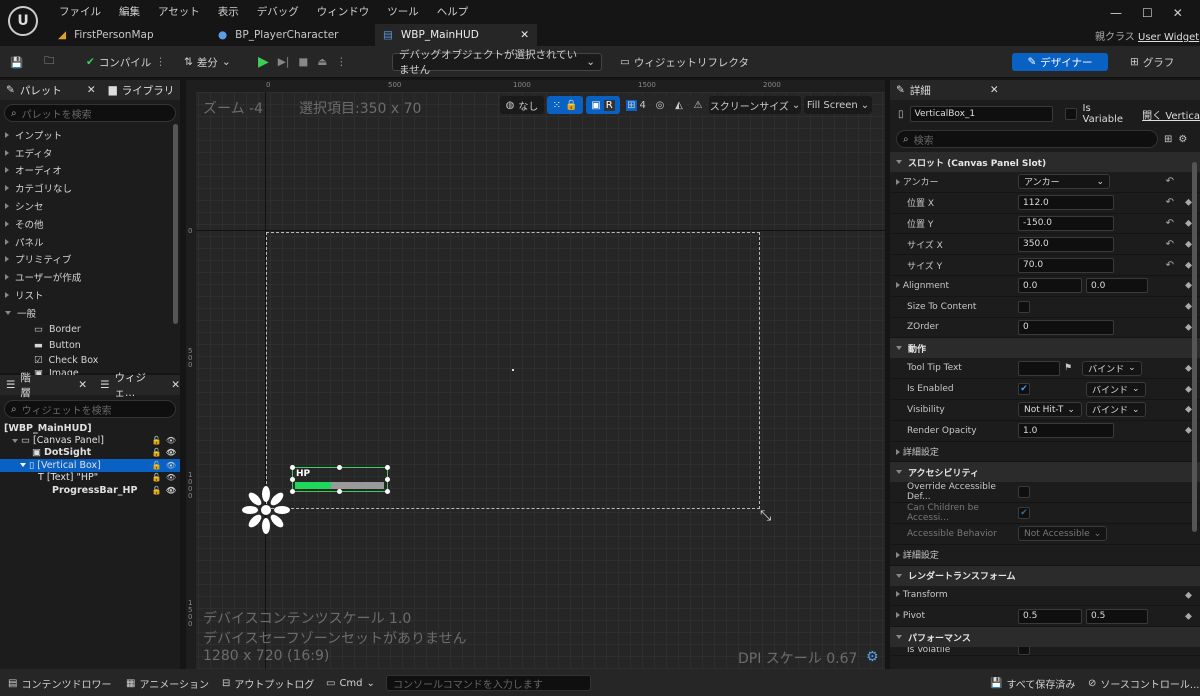  What do you see at coordinates (755, 105) in the screenshot?
I see `screen-size-dropdown: スクリーンサイズ ⌄` at bounding box center [755, 105].